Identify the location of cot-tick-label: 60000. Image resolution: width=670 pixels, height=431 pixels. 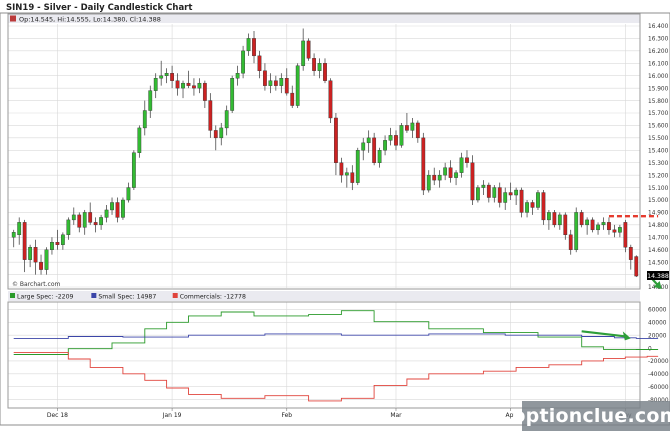
(657, 311).